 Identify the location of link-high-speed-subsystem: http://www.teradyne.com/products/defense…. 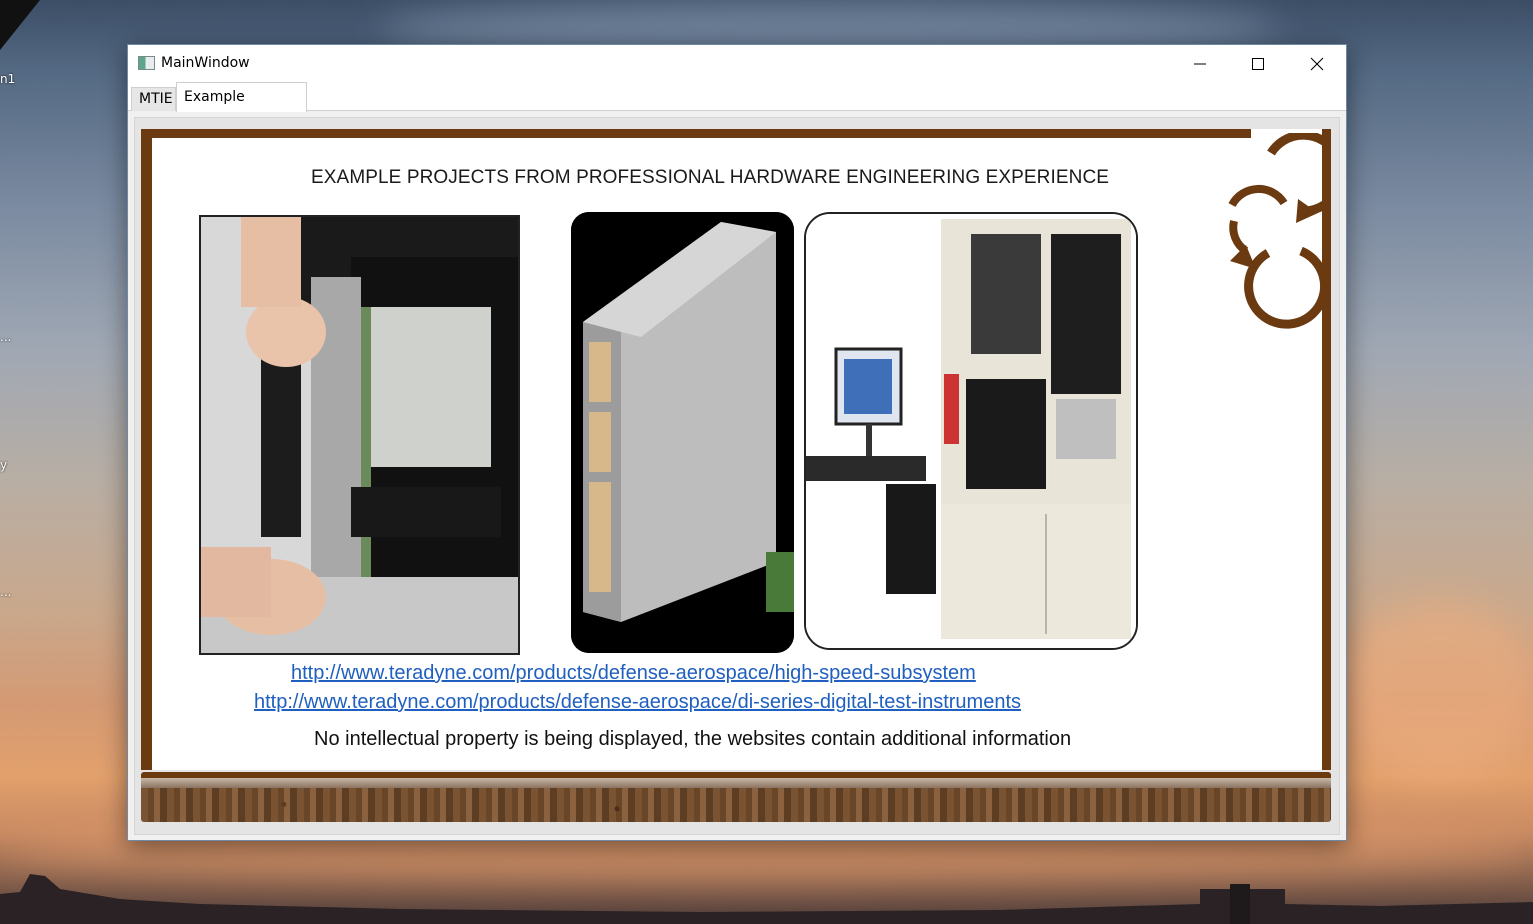
(633, 673).